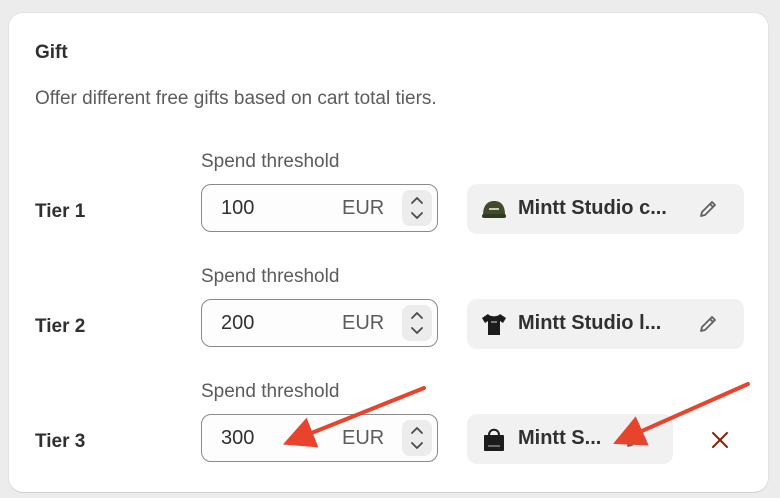 The height and width of the screenshot is (498, 780). Describe the element at coordinates (319, 438) in the screenshot. I see `threshold-amount-input: 300 EUR` at that location.